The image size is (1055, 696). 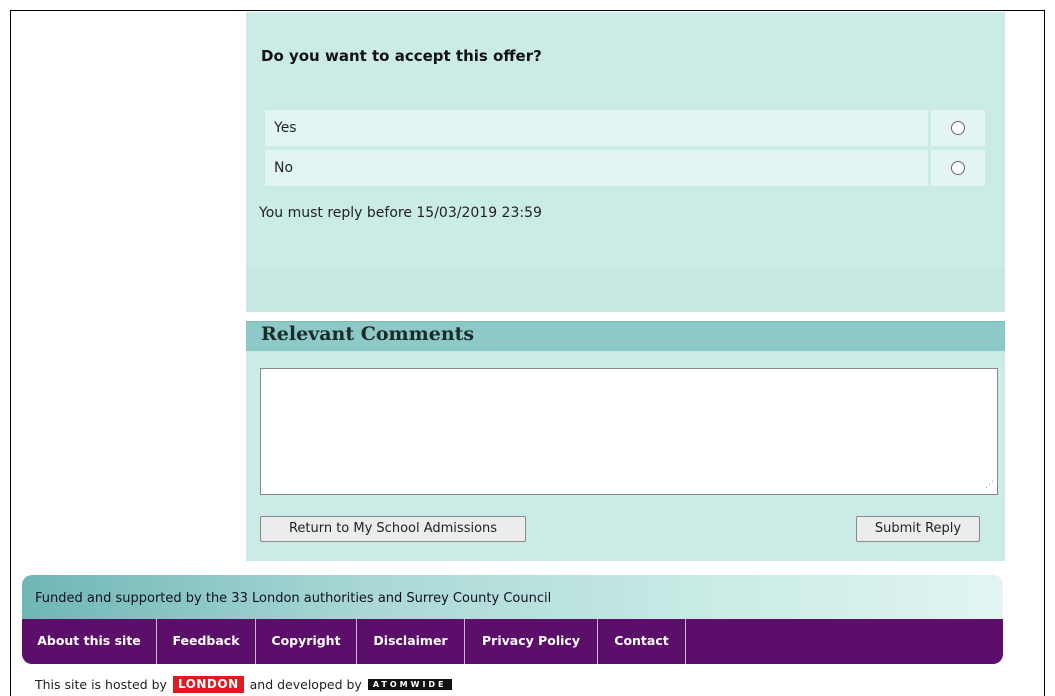 I want to click on nav-copyright: Copyright, so click(x=306, y=641).